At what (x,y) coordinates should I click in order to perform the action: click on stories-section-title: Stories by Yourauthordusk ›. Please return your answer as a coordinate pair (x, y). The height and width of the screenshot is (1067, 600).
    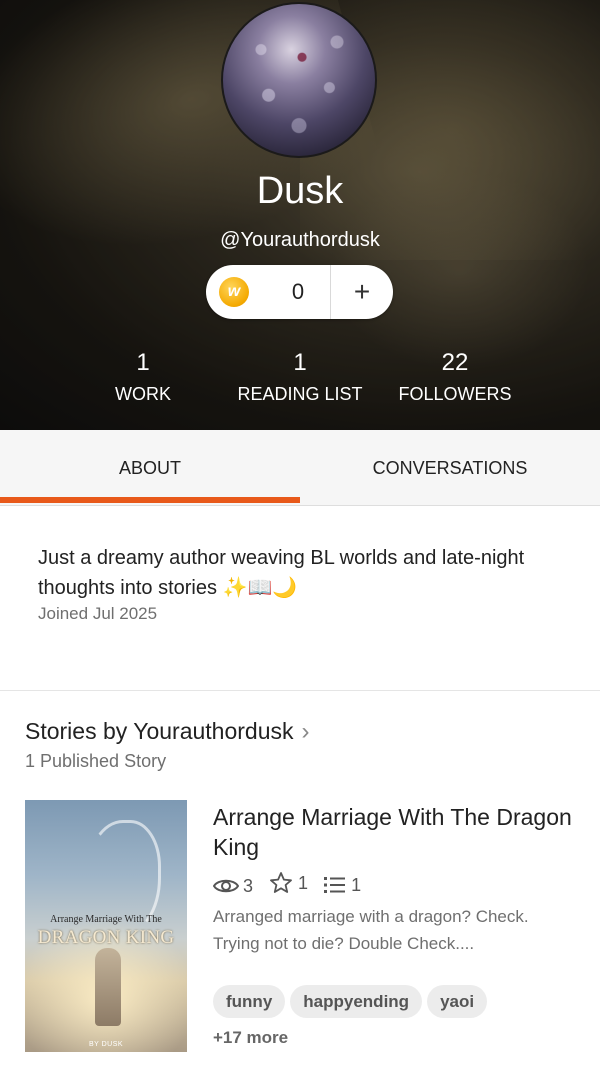
    Looking at the image, I should click on (167, 732).